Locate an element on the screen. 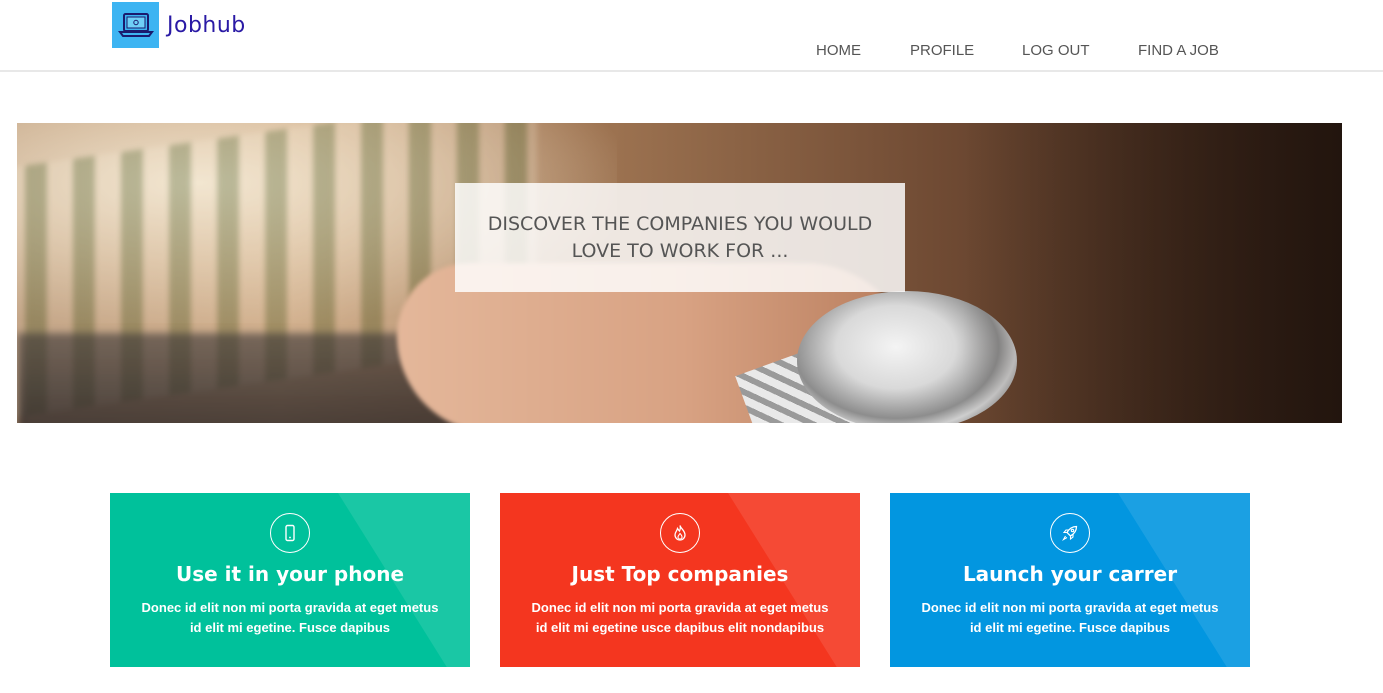 The image size is (1383, 693). card-title: Launch your carrer is located at coordinates (1070, 574).